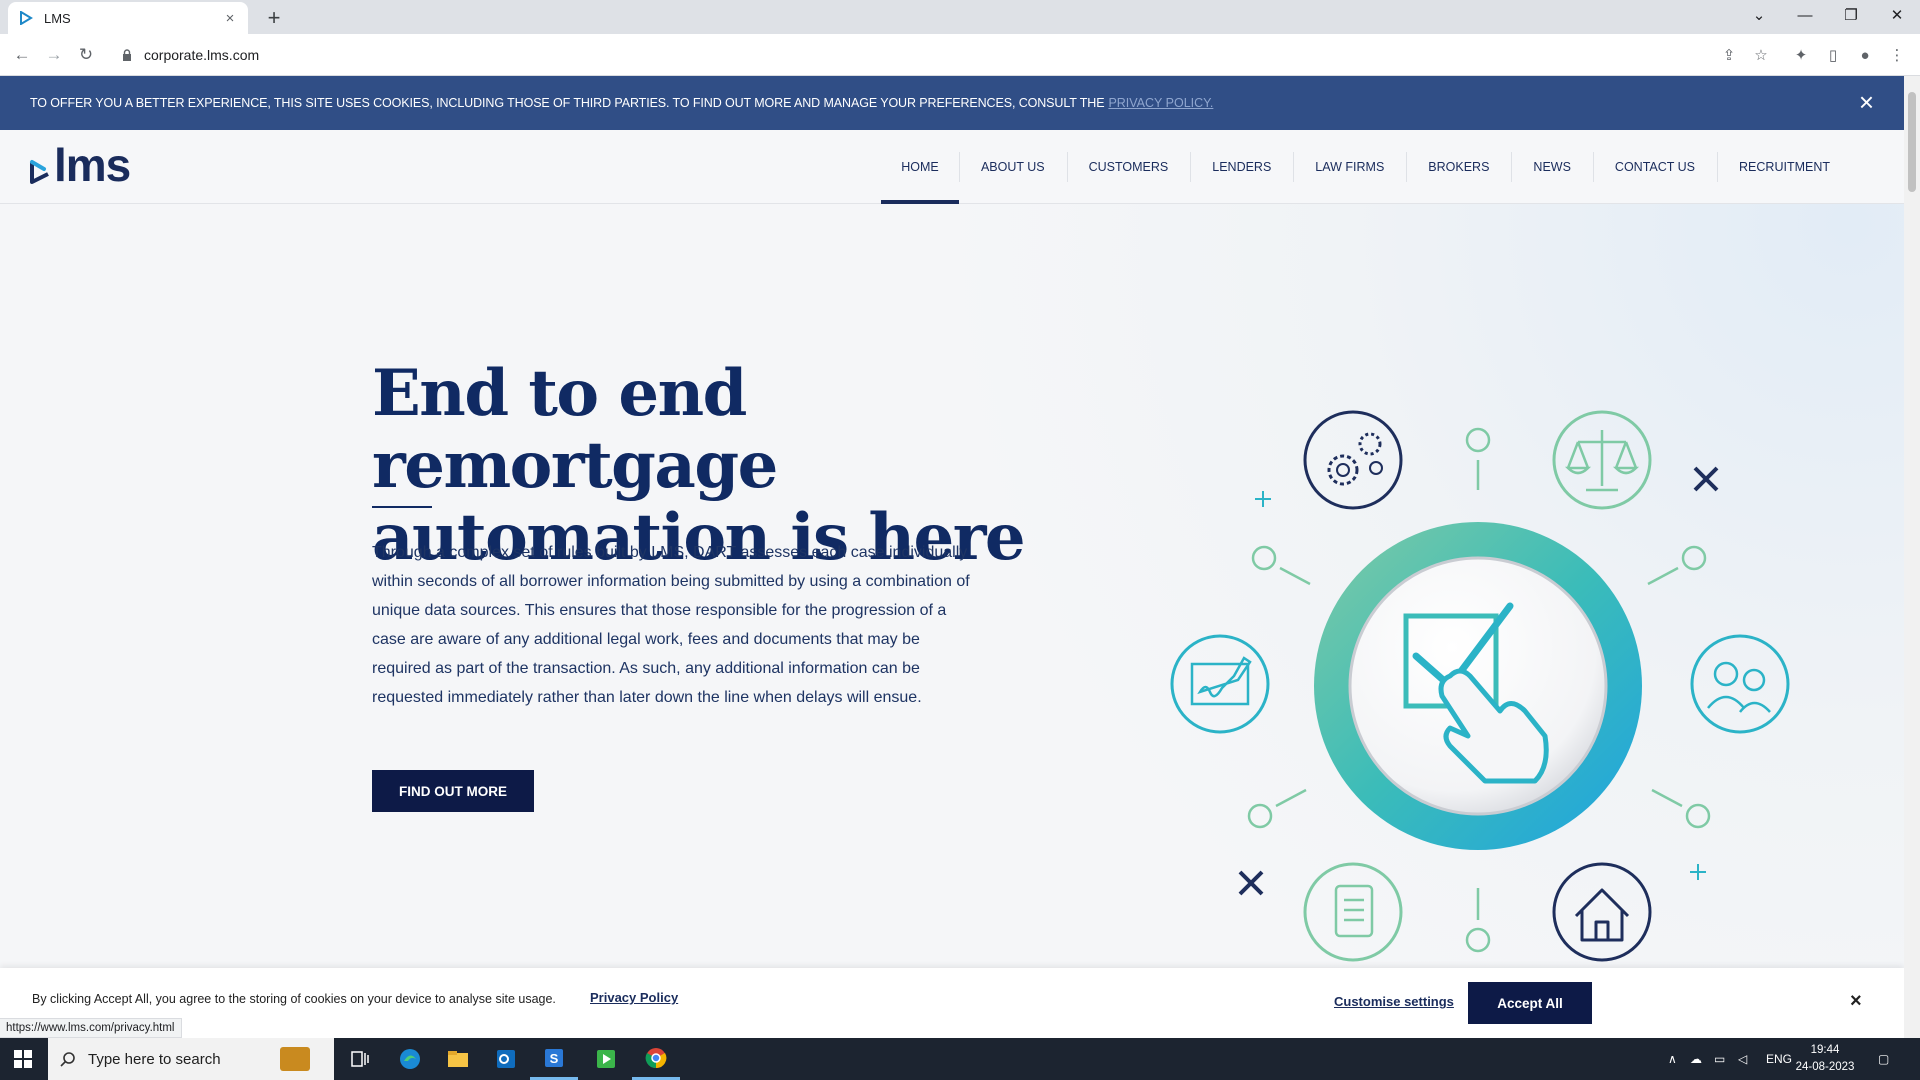 This screenshot has height=1080, width=1920. Describe the element at coordinates (1833, 55) in the screenshot. I see `side-panel-icon: ▯` at that location.